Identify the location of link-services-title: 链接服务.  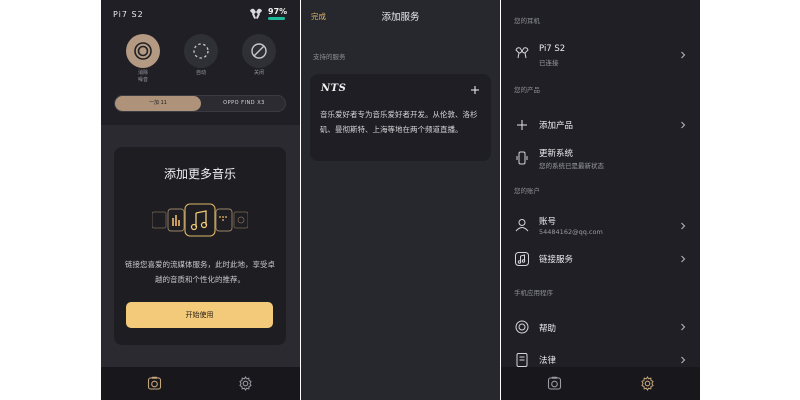
(556, 260).